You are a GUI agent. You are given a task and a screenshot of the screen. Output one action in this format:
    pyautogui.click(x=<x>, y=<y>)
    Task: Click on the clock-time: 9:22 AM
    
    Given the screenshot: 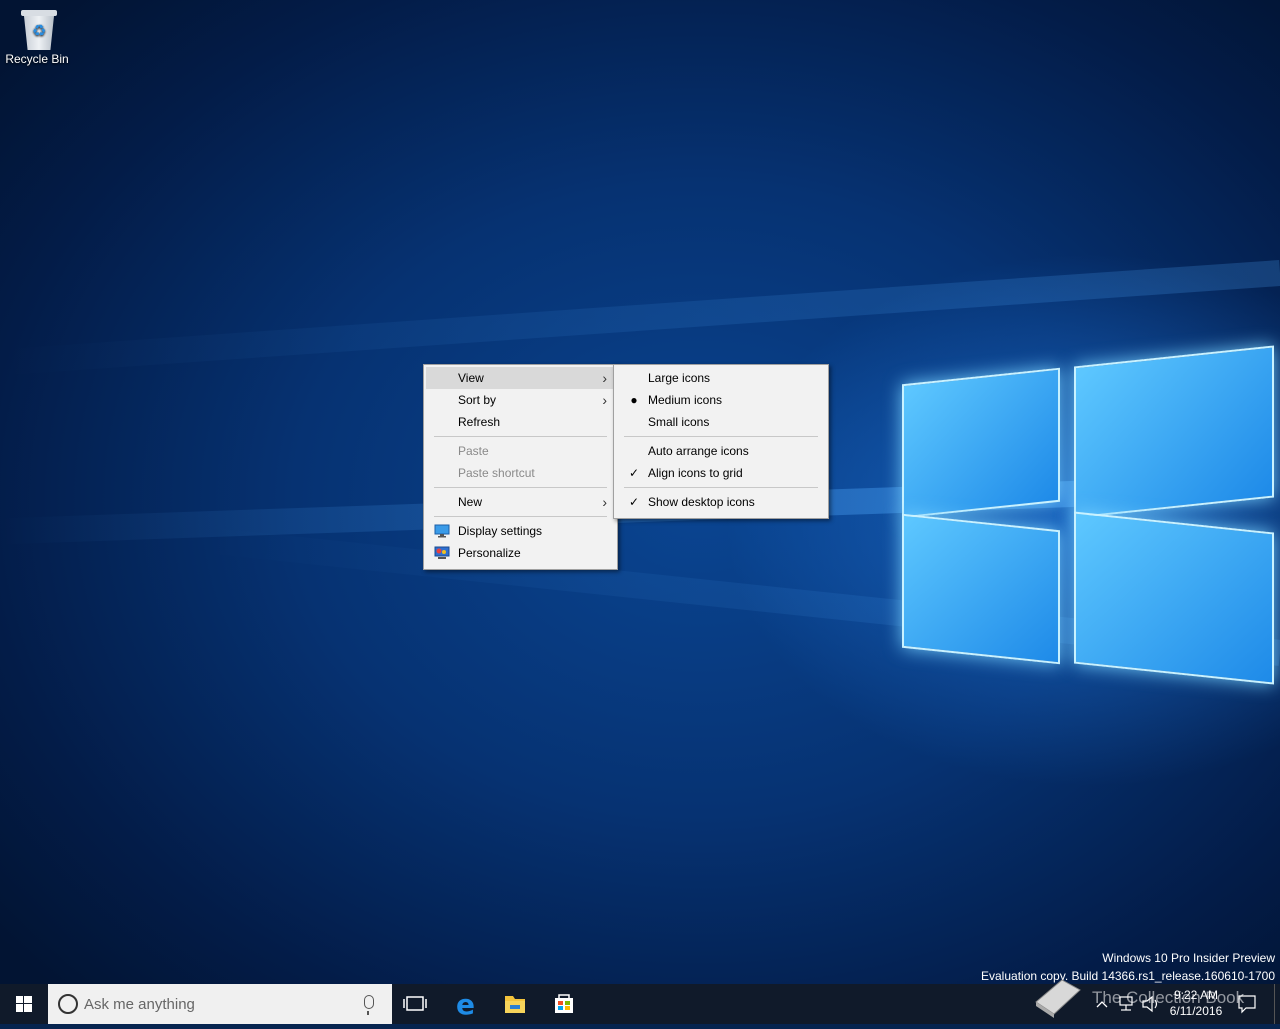 What is the action you would take?
    pyautogui.click(x=1196, y=995)
    